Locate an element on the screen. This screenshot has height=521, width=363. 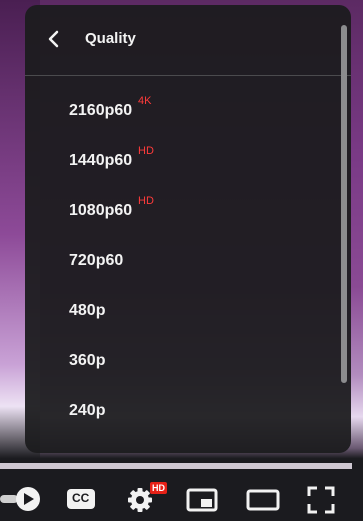
cc-label: CC is located at coordinates (81, 498).